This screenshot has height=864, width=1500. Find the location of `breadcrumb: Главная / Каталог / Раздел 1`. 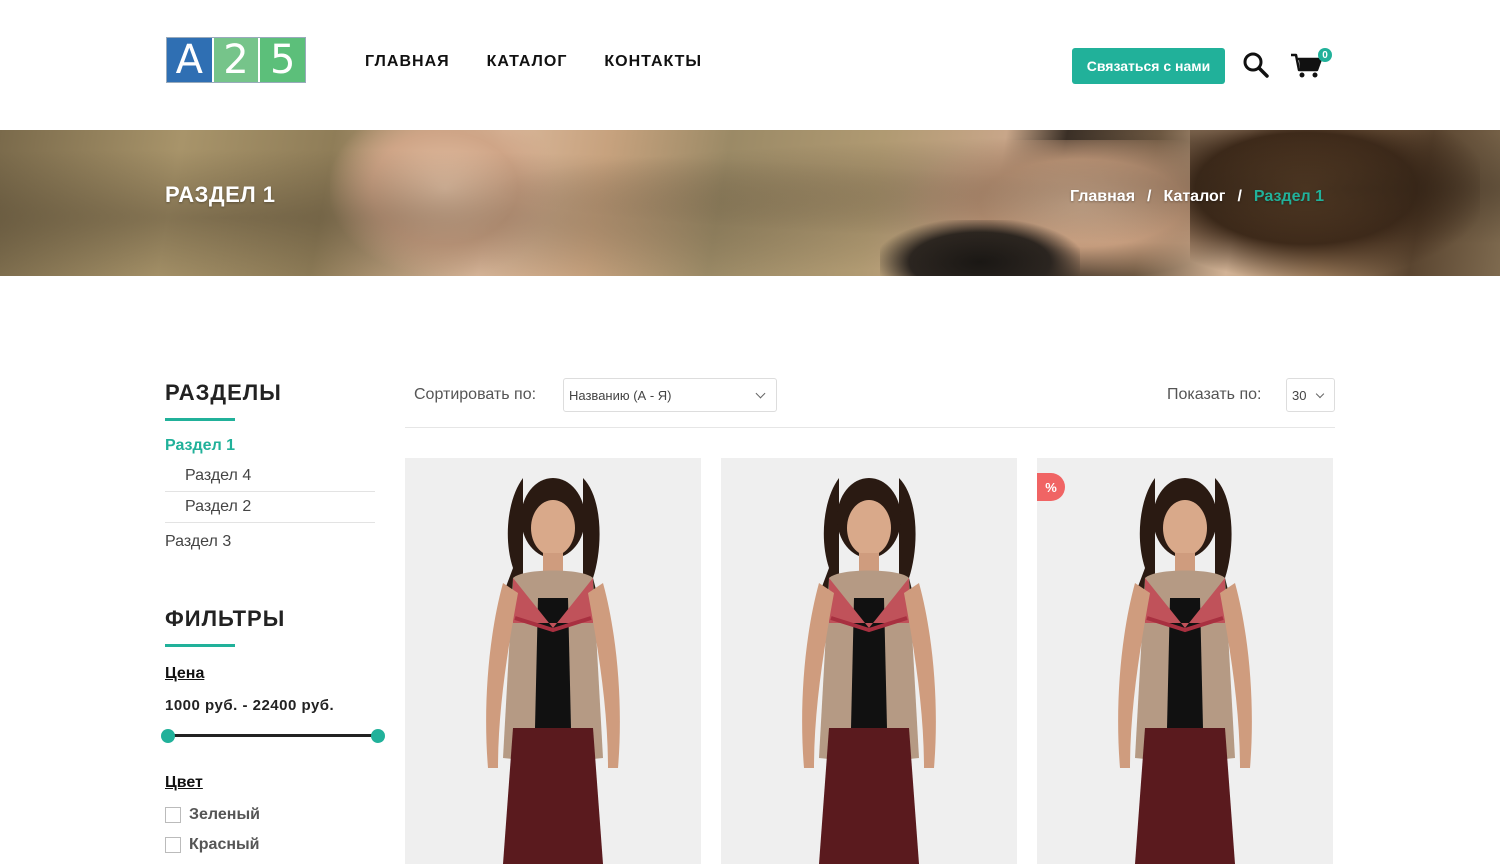

breadcrumb: Главная / Каталог / Раздел 1 is located at coordinates (1197, 197).